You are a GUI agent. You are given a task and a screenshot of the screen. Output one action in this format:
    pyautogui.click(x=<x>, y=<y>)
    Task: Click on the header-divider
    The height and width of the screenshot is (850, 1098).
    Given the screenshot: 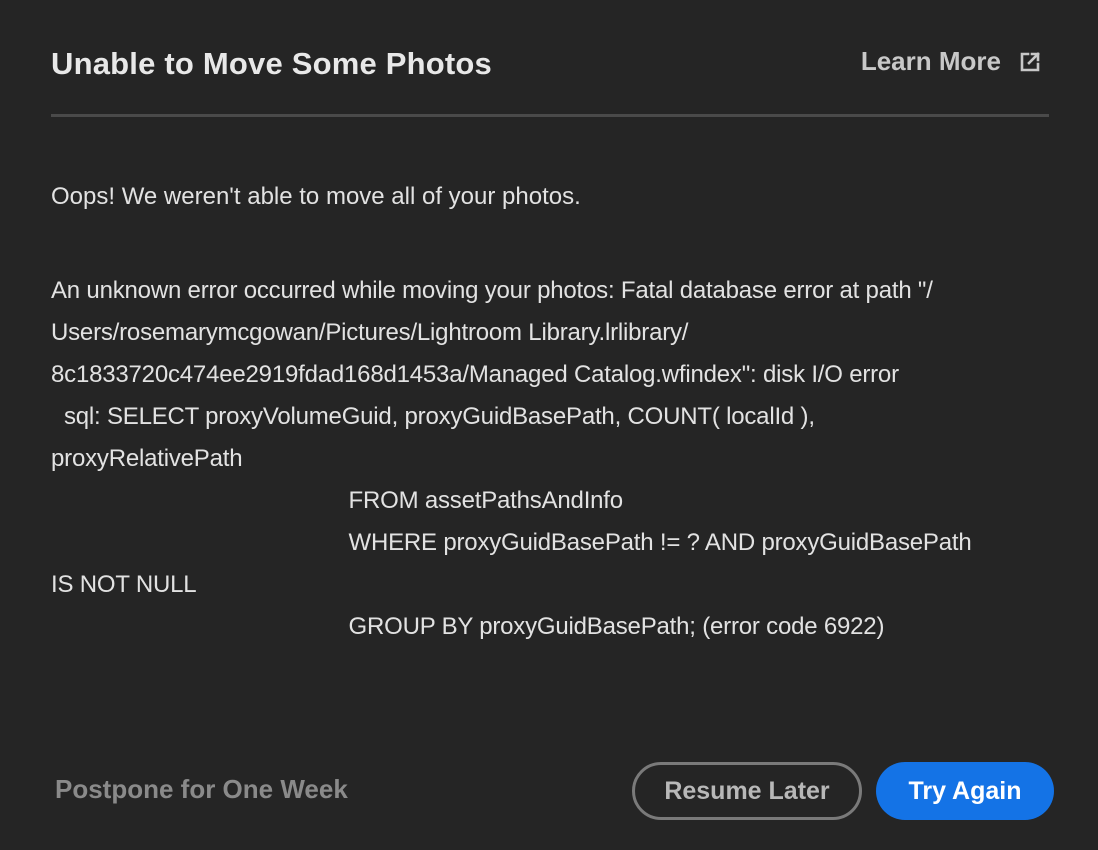 What is the action you would take?
    pyautogui.click(x=550, y=115)
    